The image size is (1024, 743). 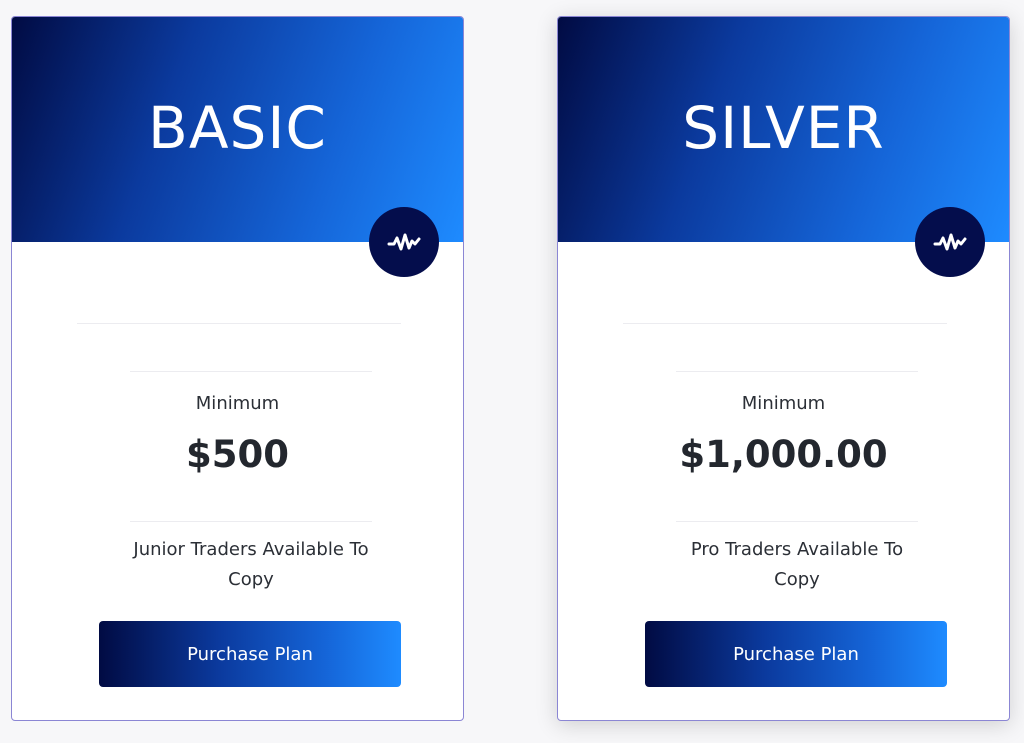 What do you see at coordinates (783, 128) in the screenshot?
I see `plan-name: SILVER` at bounding box center [783, 128].